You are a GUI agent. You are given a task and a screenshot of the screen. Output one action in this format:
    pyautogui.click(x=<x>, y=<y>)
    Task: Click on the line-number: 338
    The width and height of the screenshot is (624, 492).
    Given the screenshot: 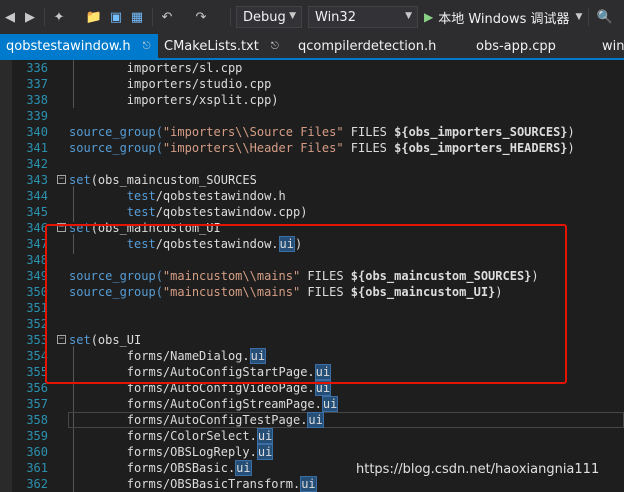 What is the action you would take?
    pyautogui.click(x=37, y=100)
    